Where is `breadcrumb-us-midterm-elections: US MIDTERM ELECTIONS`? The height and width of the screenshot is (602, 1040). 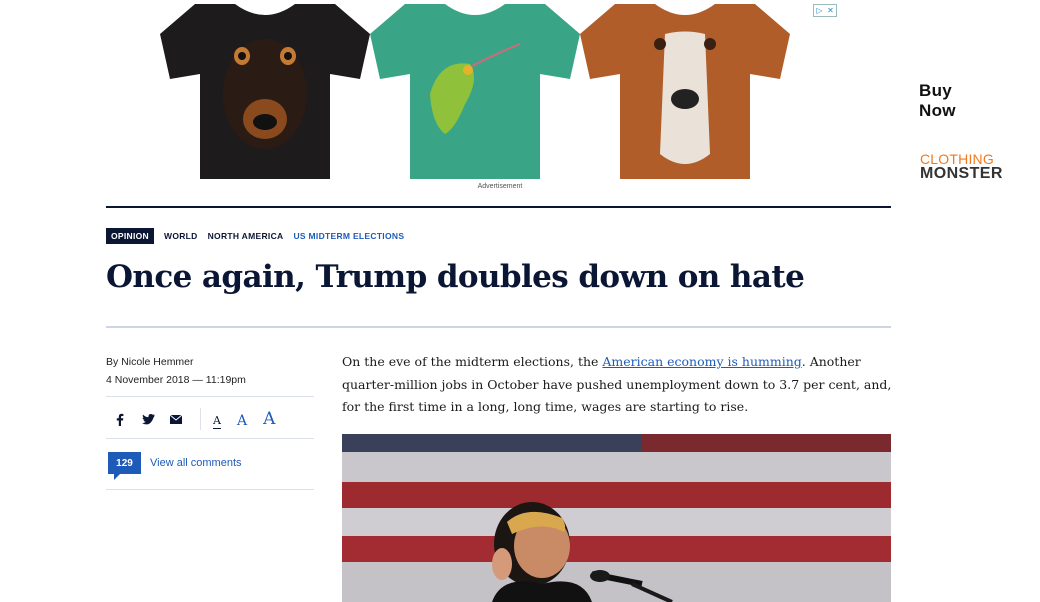
breadcrumb-us-midterm-elections: US MIDTERM ELECTIONS is located at coordinates (348, 236).